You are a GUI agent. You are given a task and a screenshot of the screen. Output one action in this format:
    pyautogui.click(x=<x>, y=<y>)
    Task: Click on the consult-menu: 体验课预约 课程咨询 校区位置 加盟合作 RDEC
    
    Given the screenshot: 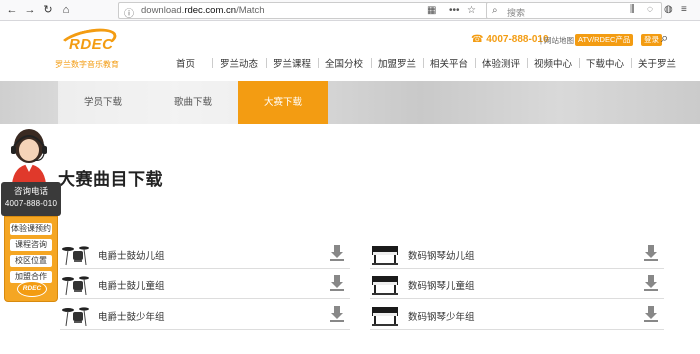 What is the action you would take?
    pyautogui.click(x=31, y=259)
    